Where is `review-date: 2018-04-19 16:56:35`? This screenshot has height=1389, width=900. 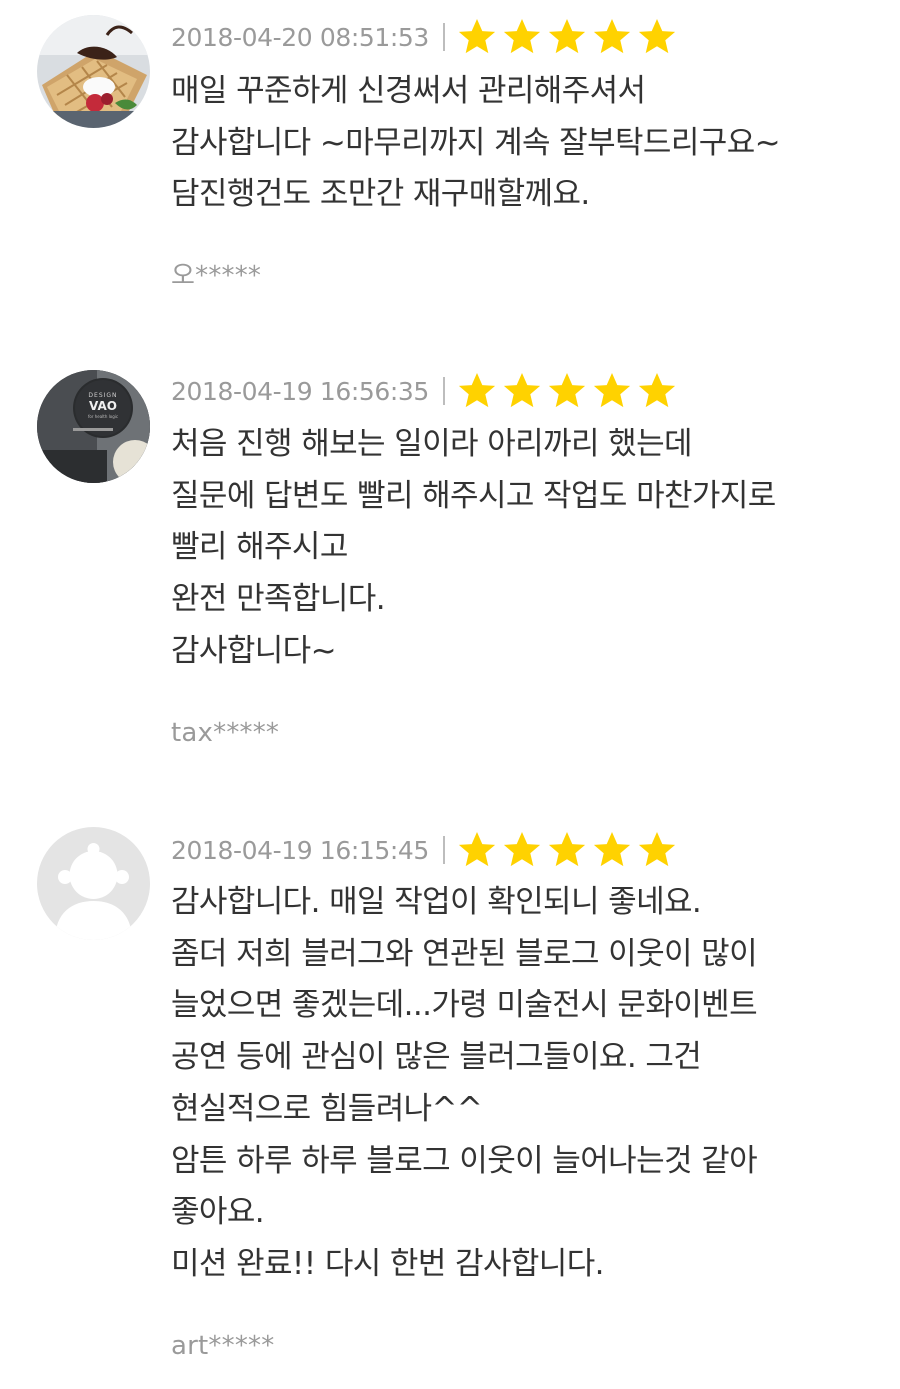 review-date: 2018-04-19 16:56:35 is located at coordinates (300, 391).